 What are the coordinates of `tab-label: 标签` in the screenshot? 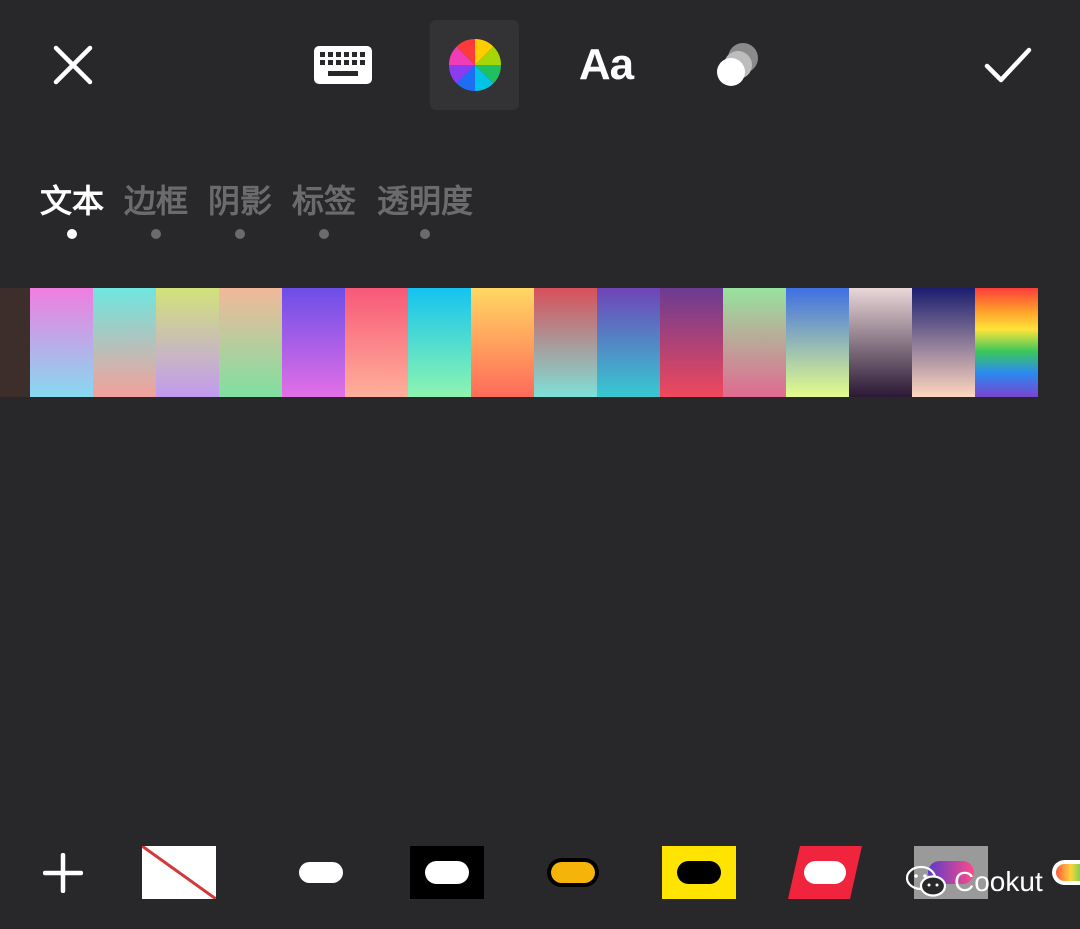 It's located at (324, 201).